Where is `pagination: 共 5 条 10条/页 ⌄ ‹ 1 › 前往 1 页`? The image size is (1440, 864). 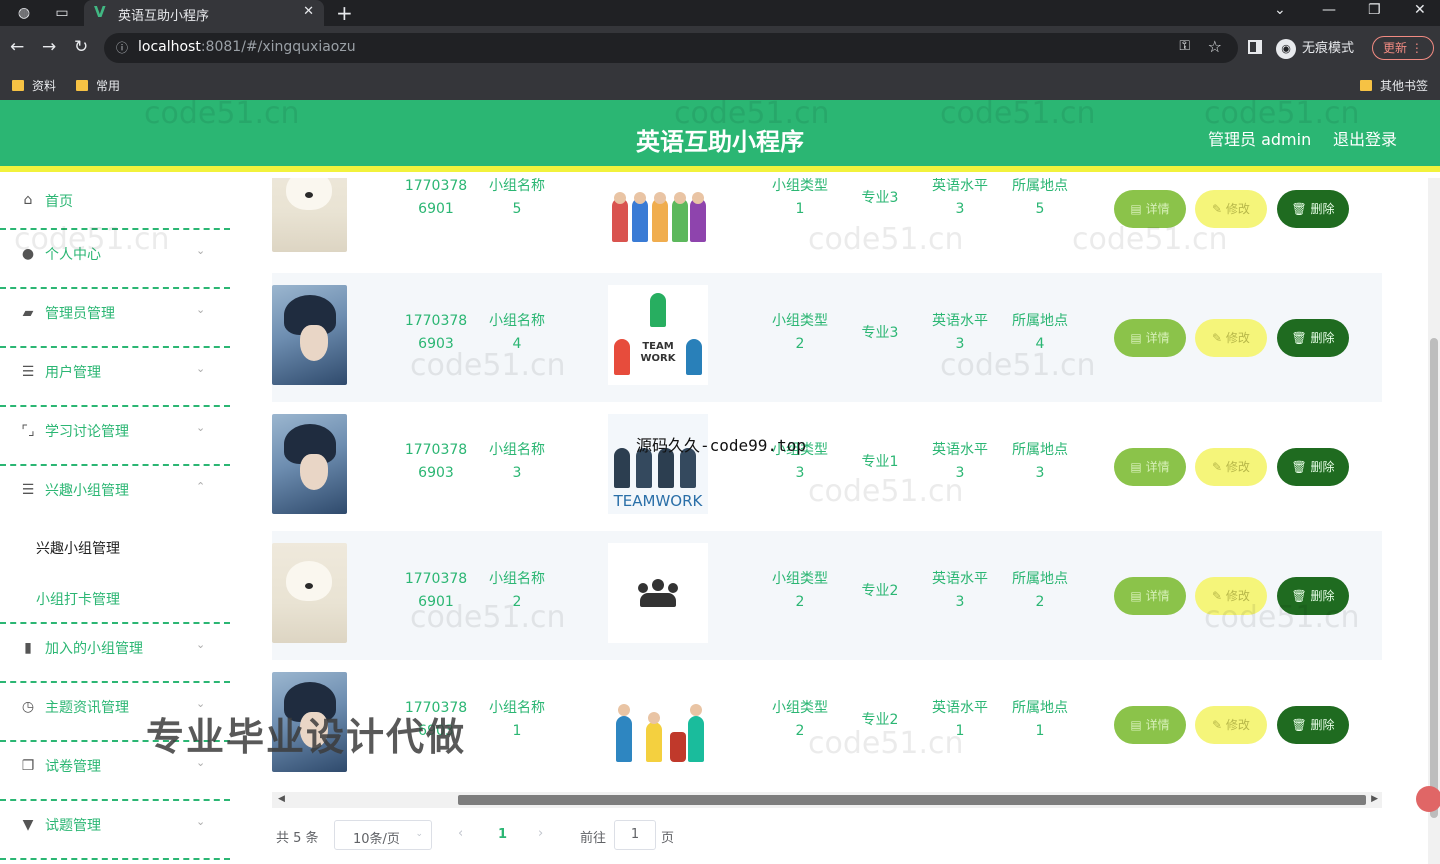 pagination: 共 5 条 10条/页 ⌄ ‹ 1 › 前往 1 页 is located at coordinates (572, 835).